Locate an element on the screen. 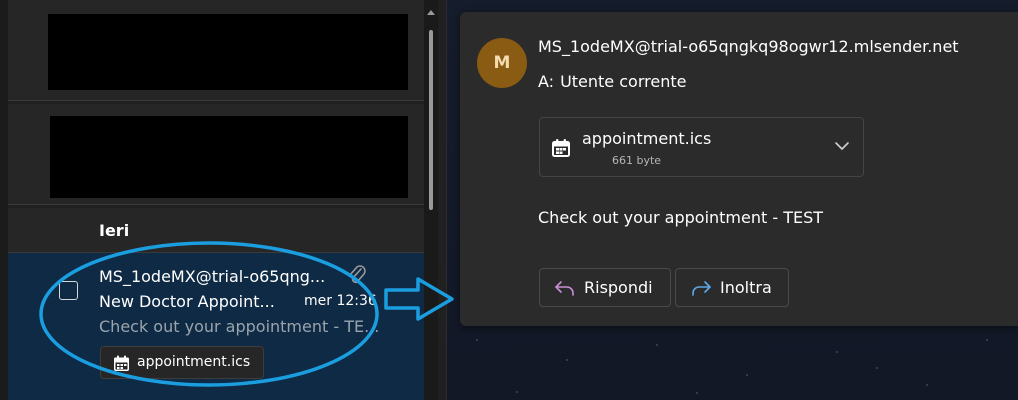  date-group-label: Ieri is located at coordinates (114, 230).